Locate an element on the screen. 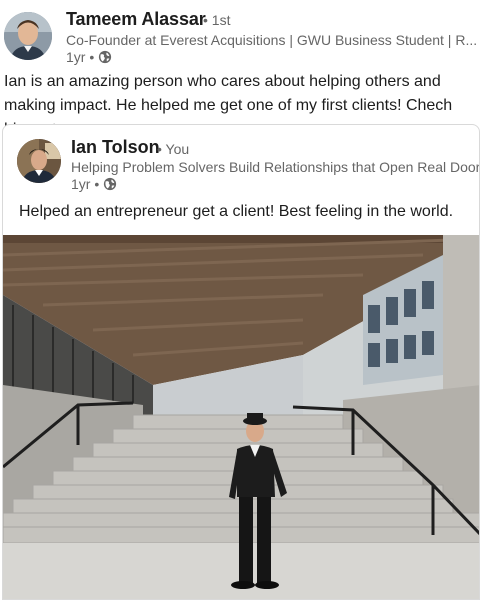  post-time: 1yr • is located at coordinates (80, 57).